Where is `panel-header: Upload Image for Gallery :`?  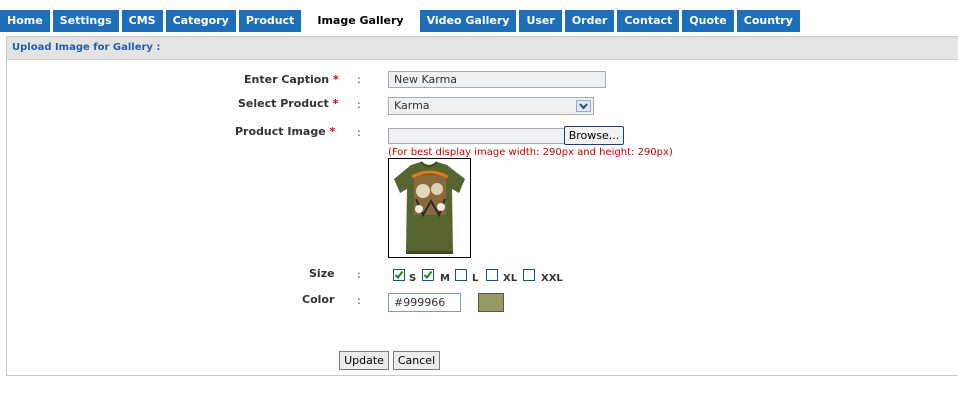
panel-header: Upload Image for Gallery : is located at coordinates (482, 48).